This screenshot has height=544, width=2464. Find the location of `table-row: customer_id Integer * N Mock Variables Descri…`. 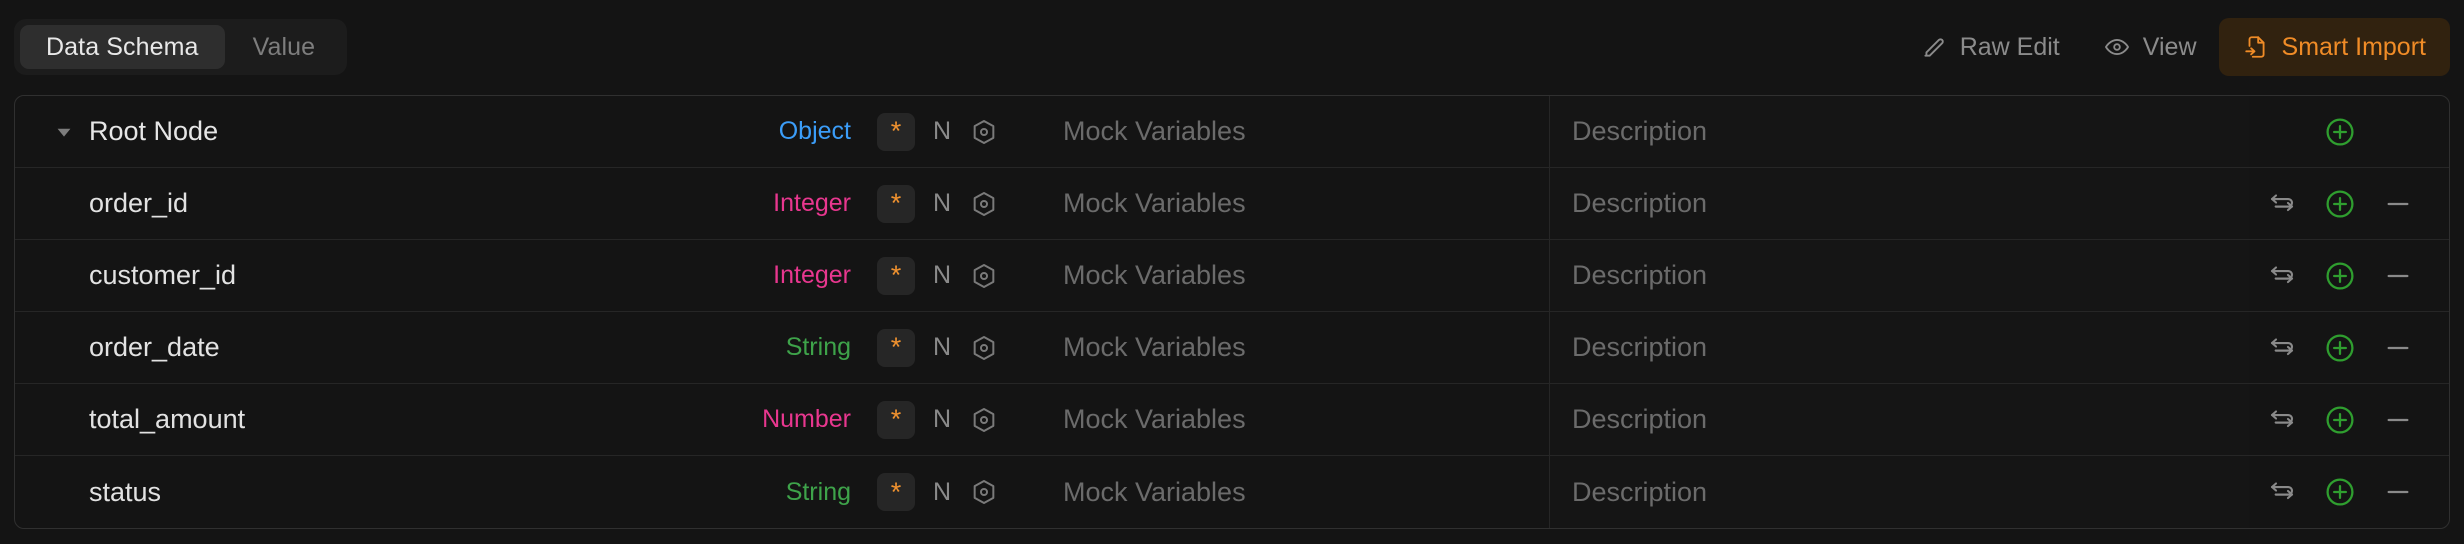

table-row: customer_id Integer * N Mock Variables Descri… is located at coordinates (1232, 276).